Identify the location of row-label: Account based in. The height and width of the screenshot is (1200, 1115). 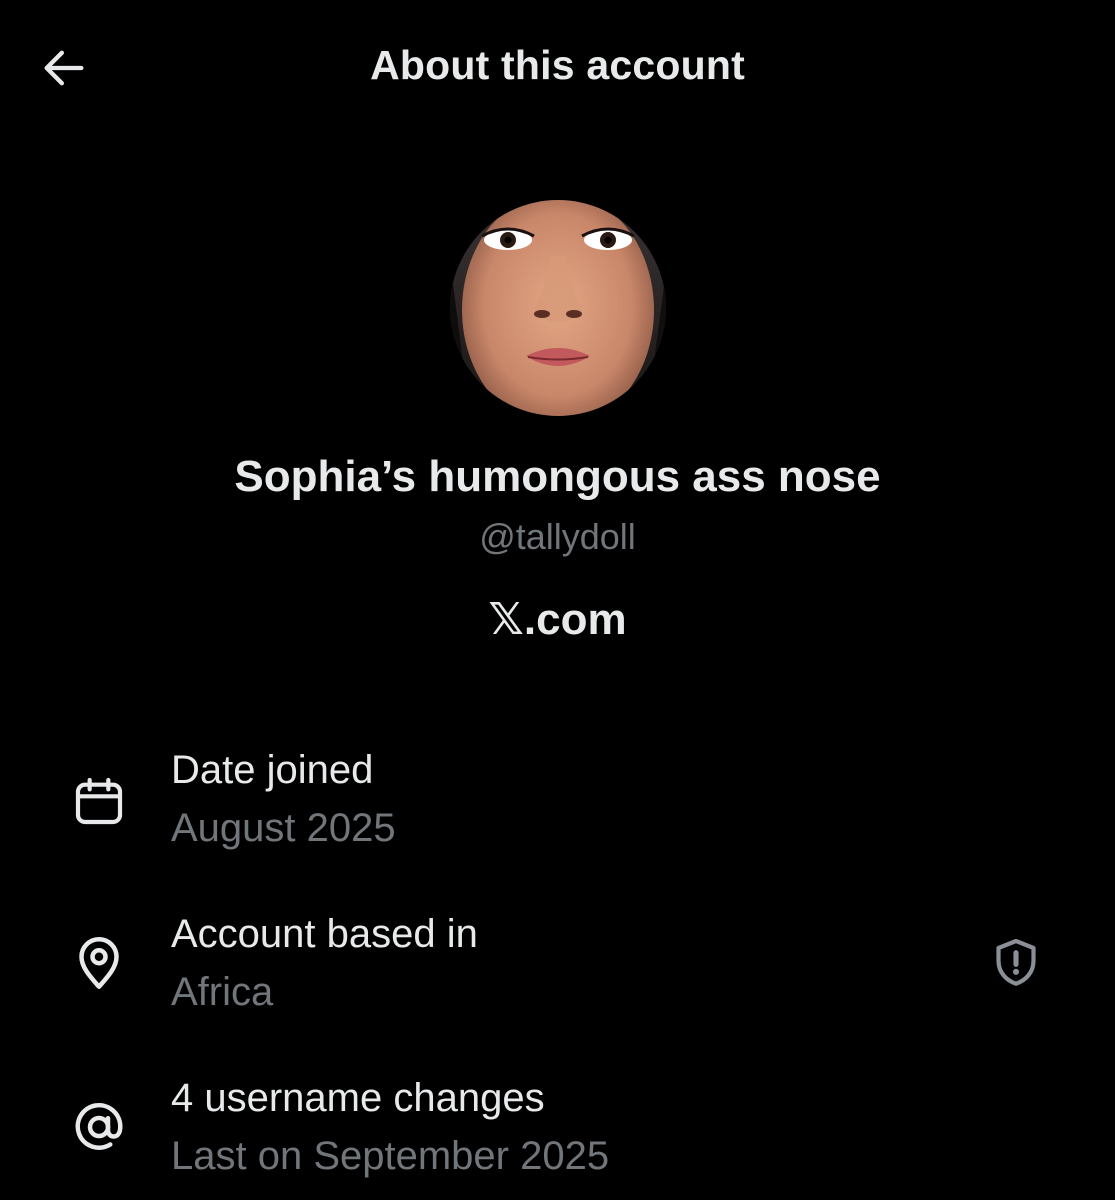
(324, 934).